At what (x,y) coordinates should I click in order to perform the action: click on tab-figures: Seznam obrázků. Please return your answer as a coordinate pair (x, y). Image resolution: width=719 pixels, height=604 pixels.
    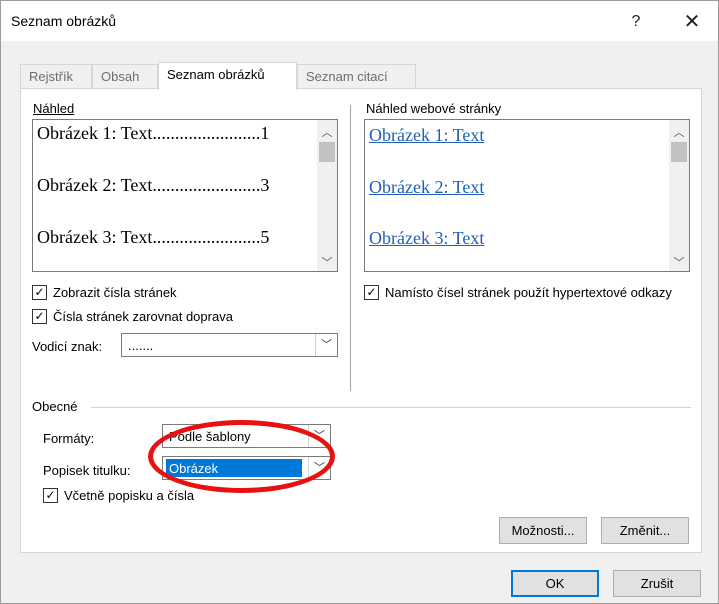
    Looking at the image, I should click on (227, 76).